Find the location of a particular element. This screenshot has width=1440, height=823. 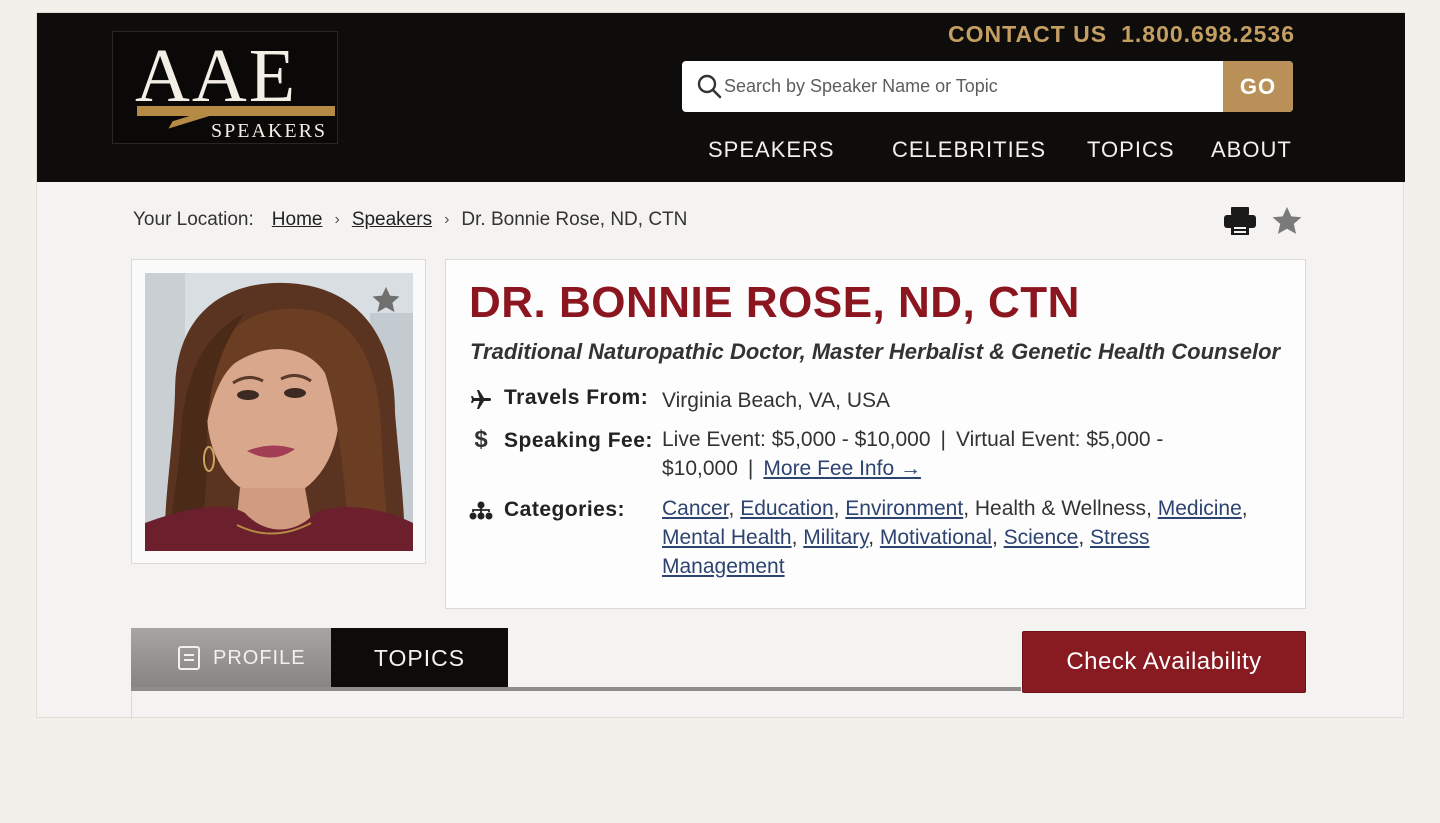

contact-us-link: CONTACT US is located at coordinates (1027, 34).